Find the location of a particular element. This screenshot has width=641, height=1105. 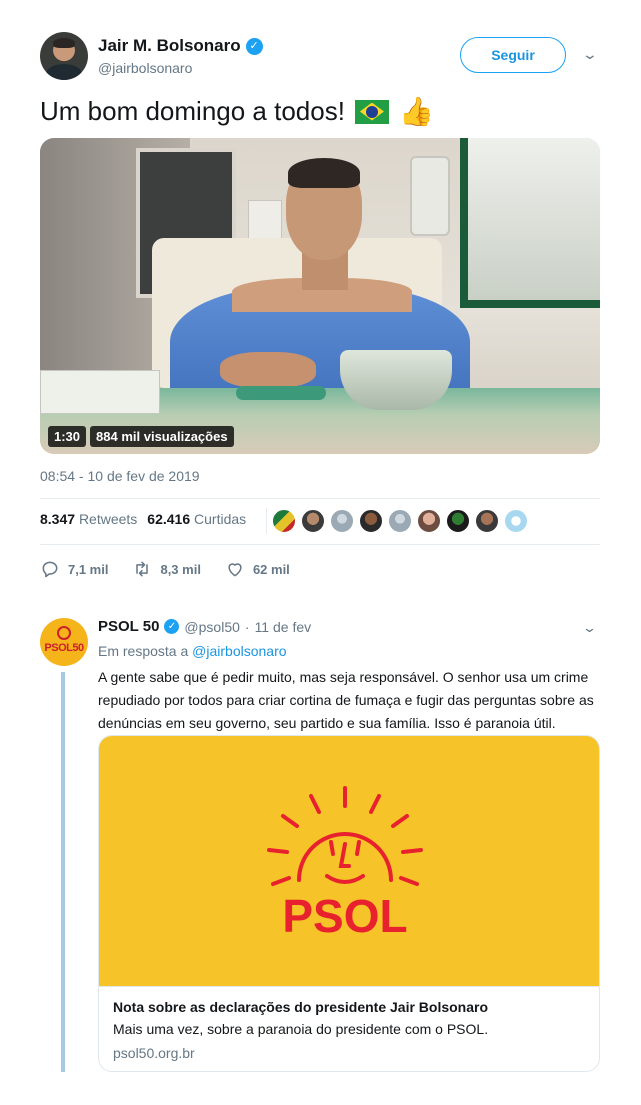

video-scene-tray is located at coordinates (281, 393).